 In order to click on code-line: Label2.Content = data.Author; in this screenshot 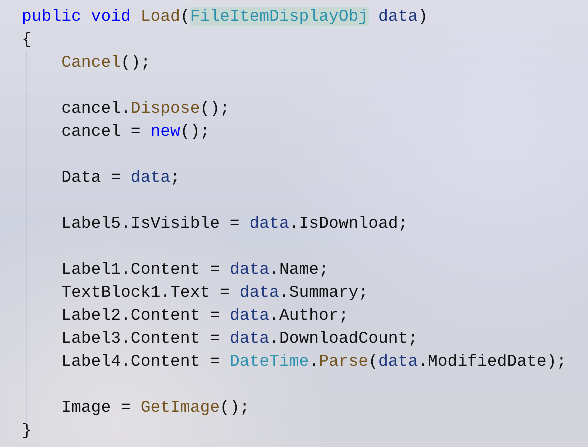, I will do `click(205, 316)`.